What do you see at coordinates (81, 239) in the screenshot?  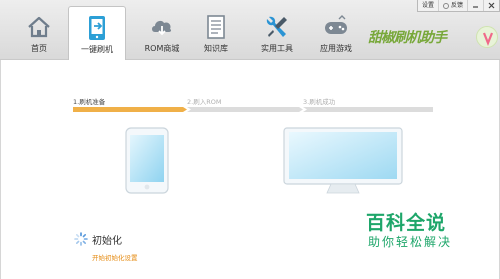 I see `loading-spinner-icon` at bounding box center [81, 239].